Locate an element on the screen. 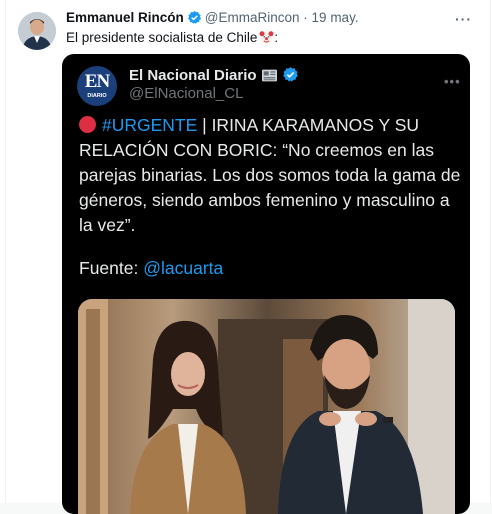  quoted-avatar-logo: EN DIARIO is located at coordinates (97, 86).